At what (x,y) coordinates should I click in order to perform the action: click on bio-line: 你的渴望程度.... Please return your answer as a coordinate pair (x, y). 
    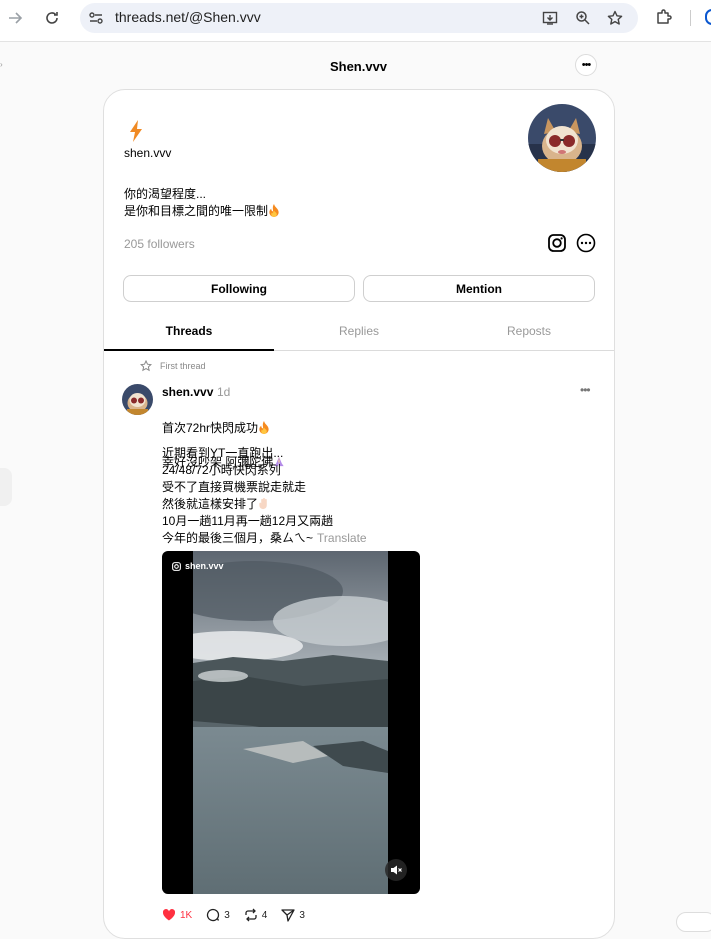
    Looking at the image, I should click on (165, 194).